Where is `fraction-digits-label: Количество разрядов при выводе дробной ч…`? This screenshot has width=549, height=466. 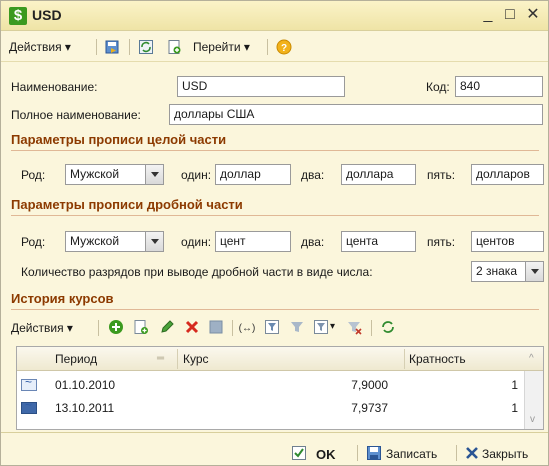 fraction-digits-label: Количество разрядов при выводе дробной ч… is located at coordinates (197, 272).